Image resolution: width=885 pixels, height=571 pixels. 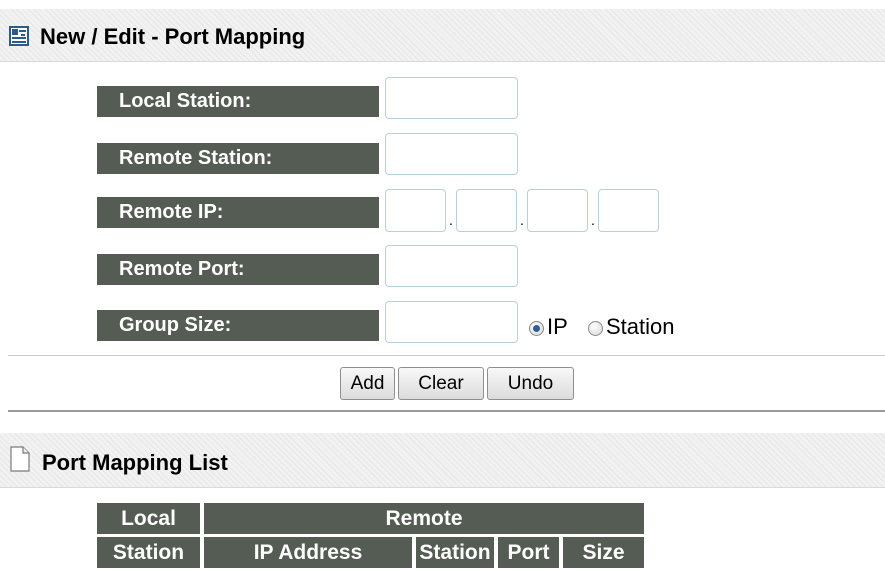 I want to click on column-group-remote: Remote, so click(x=424, y=518).